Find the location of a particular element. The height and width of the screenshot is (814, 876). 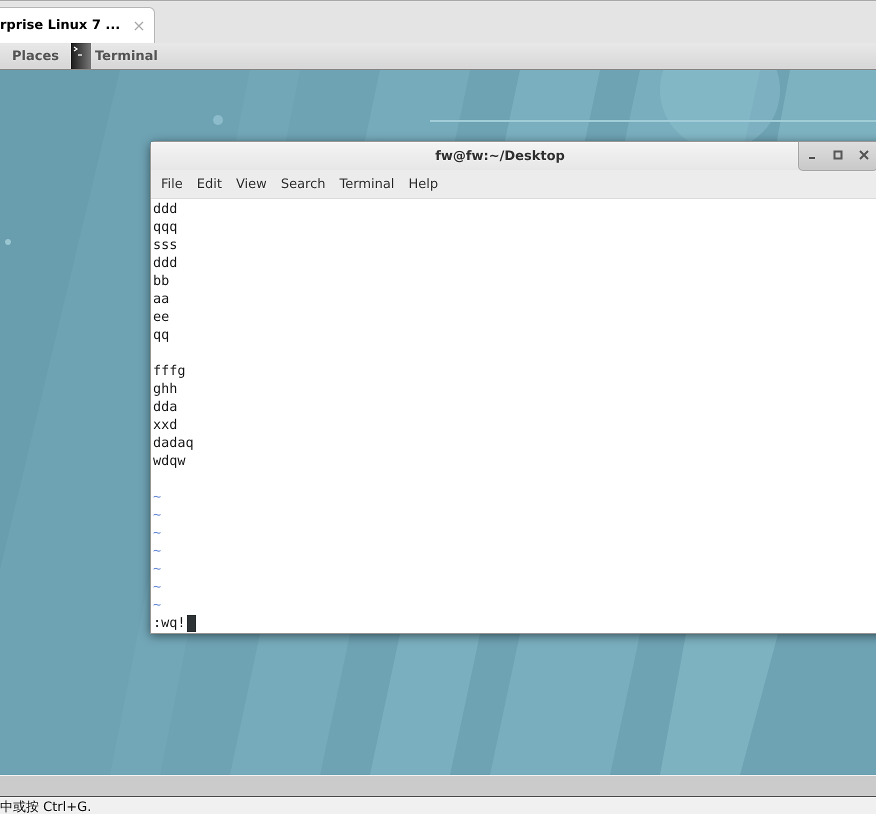

text-line: bb is located at coordinates (161, 281).